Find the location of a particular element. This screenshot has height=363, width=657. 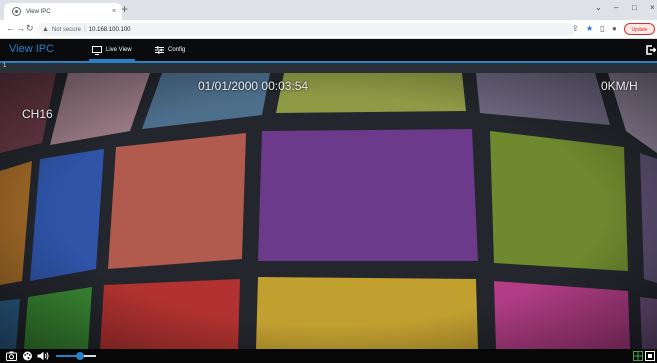

nav-config-label: Config is located at coordinates (177, 50).